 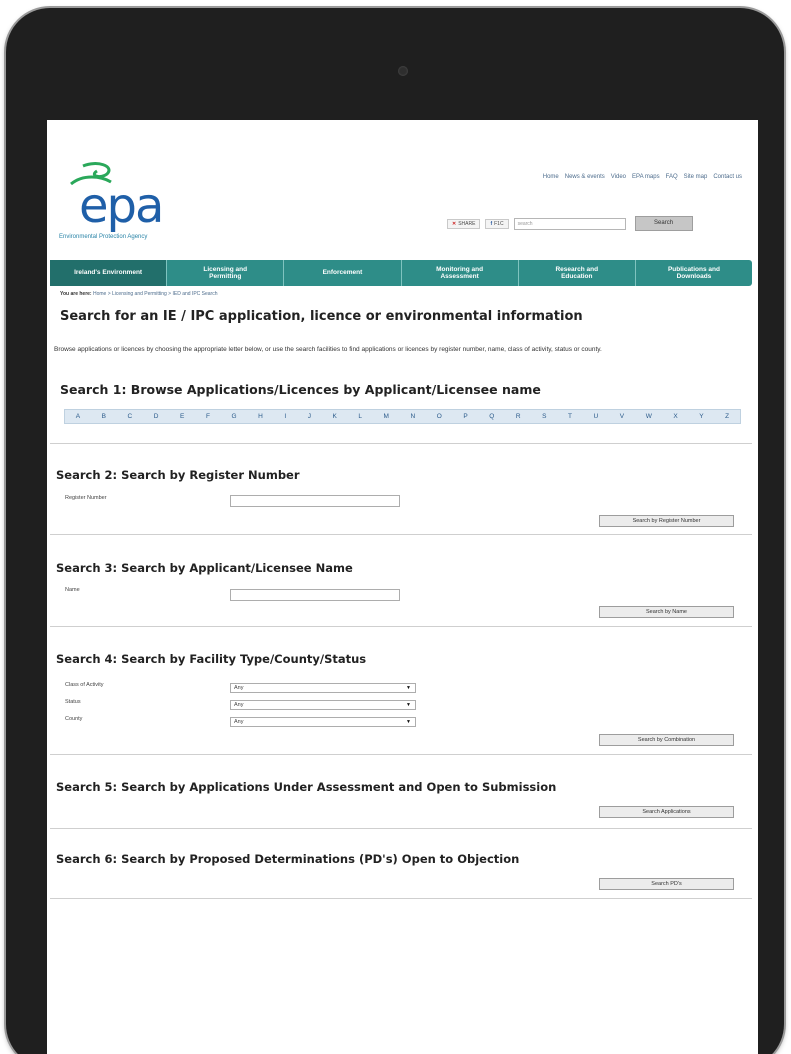 I want to click on class-of-activity-value: Any, so click(x=239, y=688).